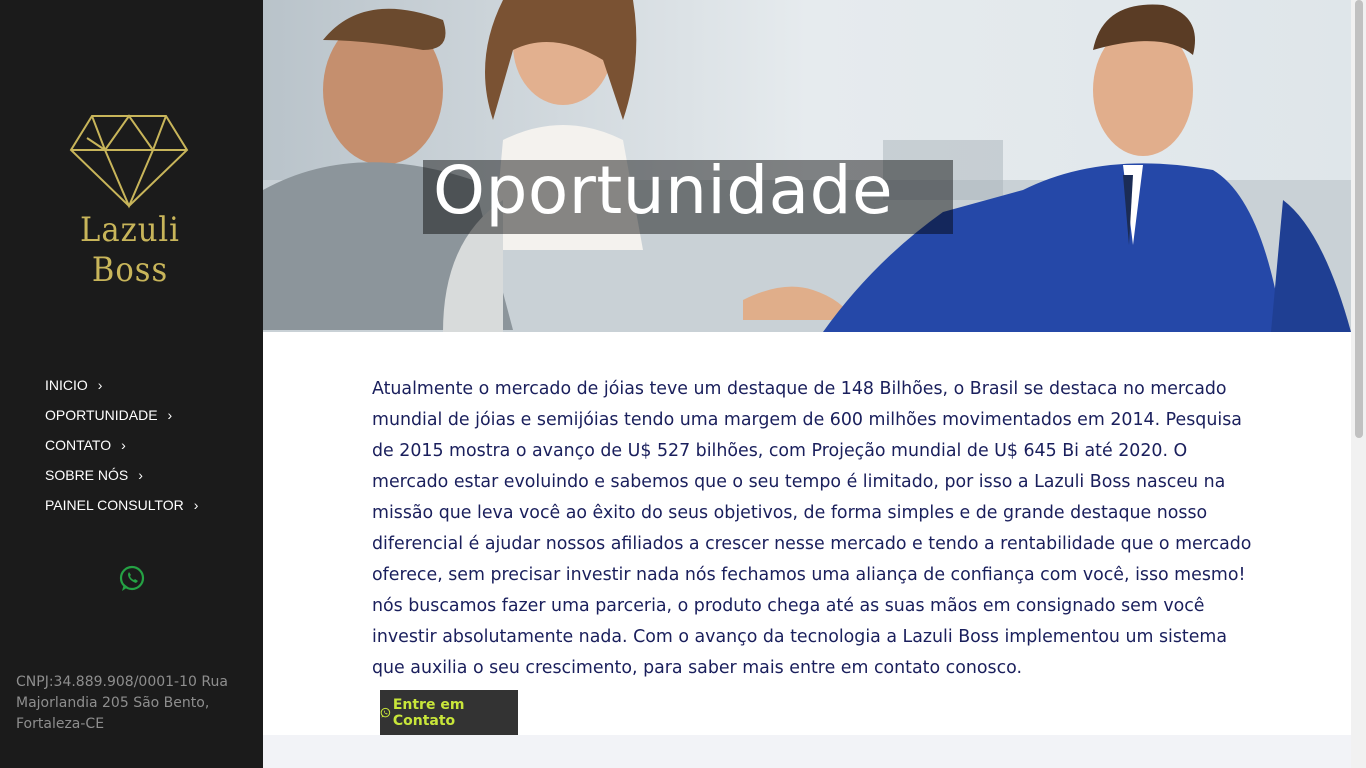 The image size is (1366, 768). I want to click on nav-item-label: OPORTUNIDADE, so click(101, 415).